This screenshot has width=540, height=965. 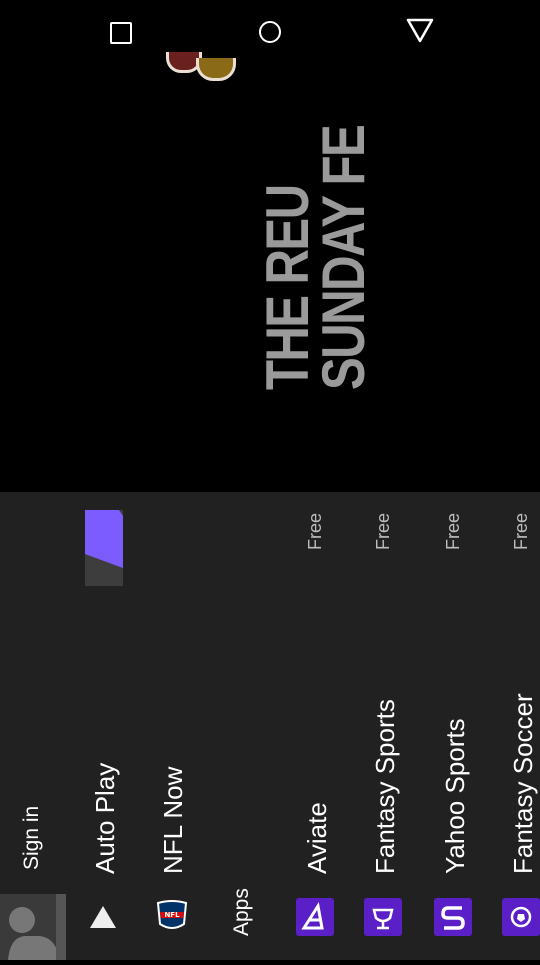 I want to click on recents-button, so click(x=121, y=33).